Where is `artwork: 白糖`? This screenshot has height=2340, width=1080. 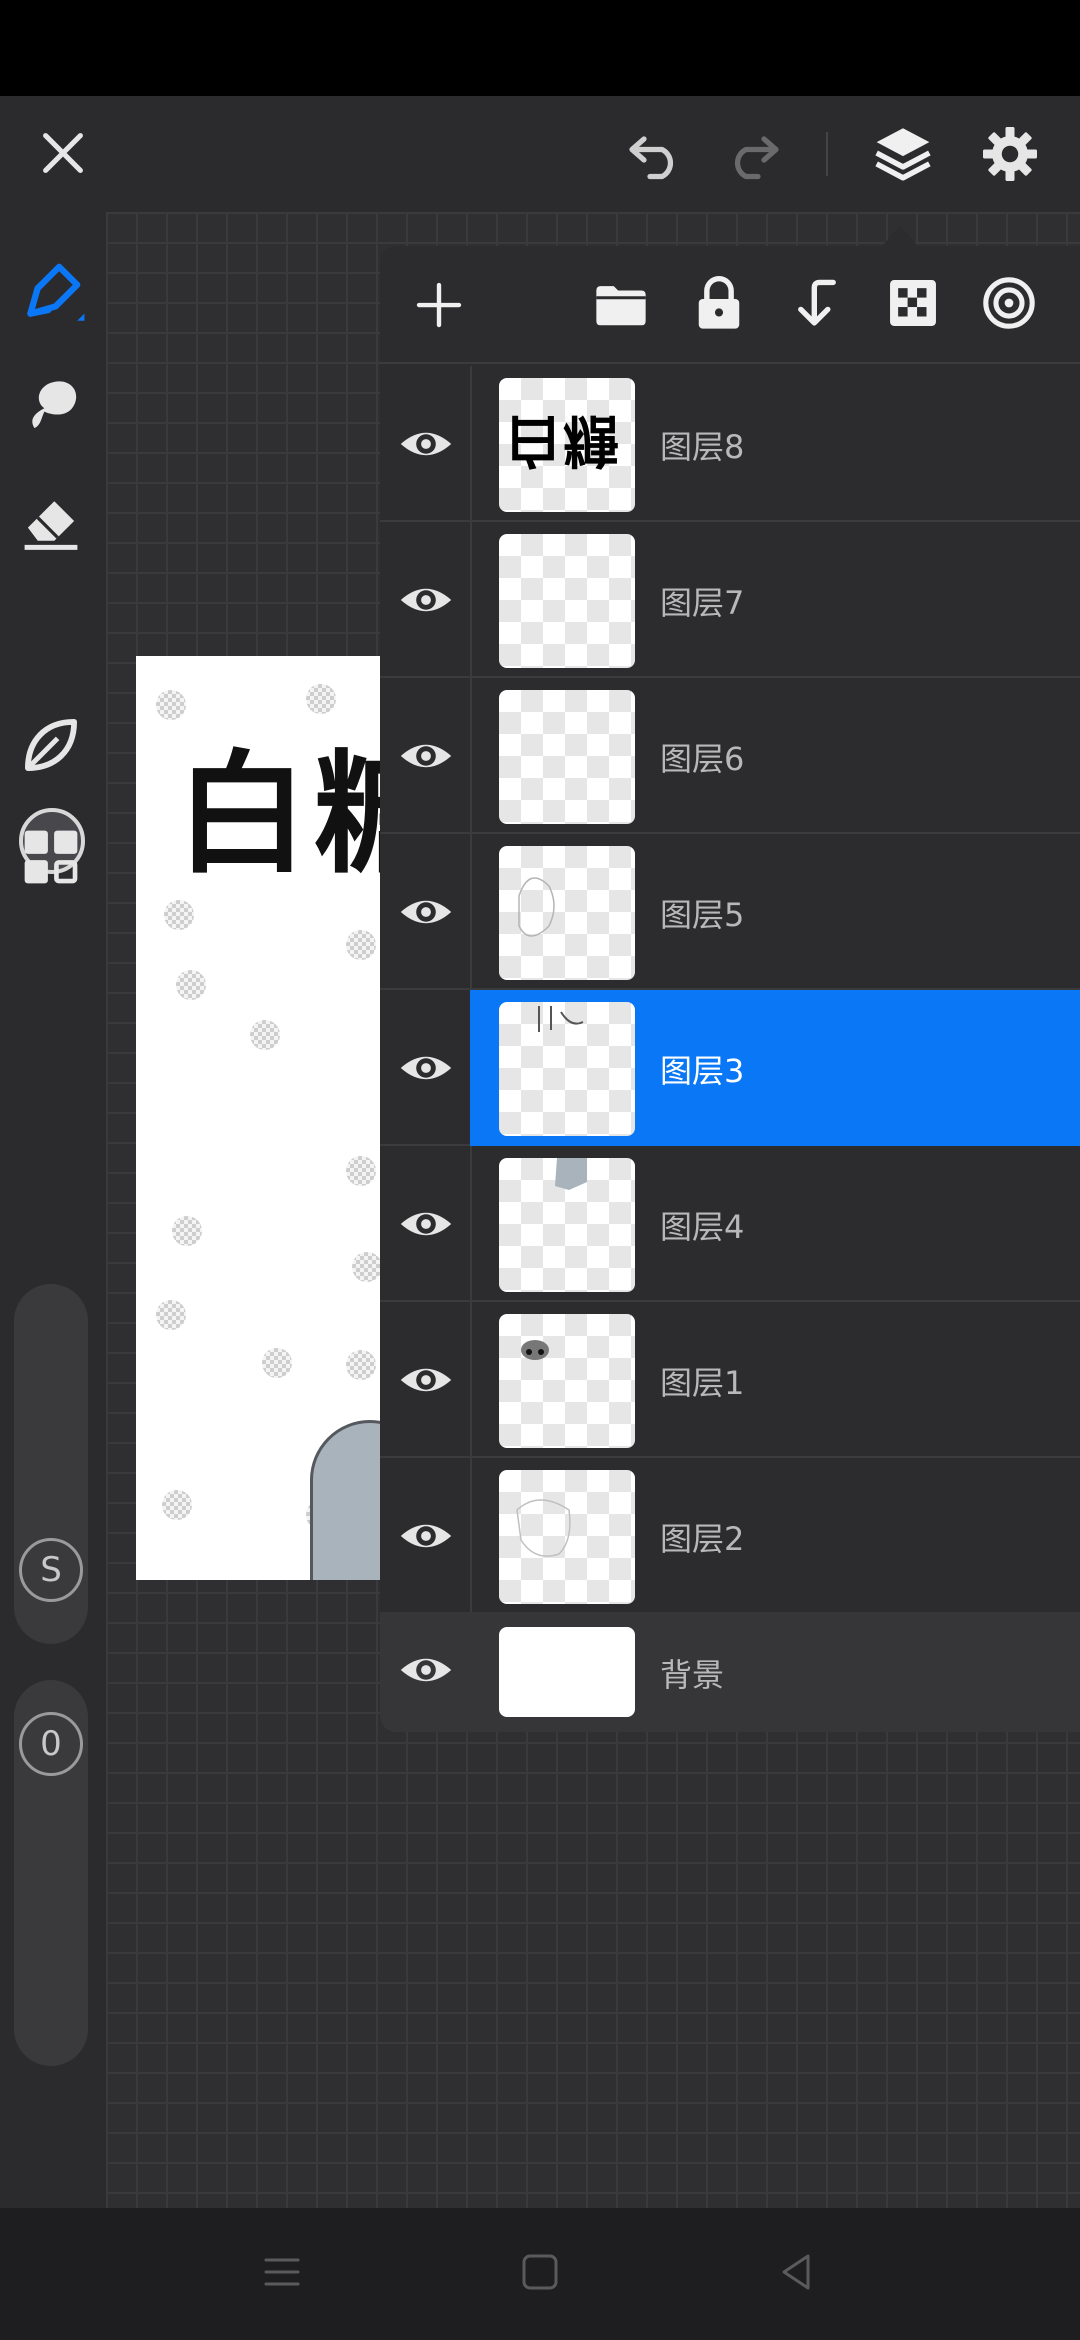 artwork: 白糖 is located at coordinates (258, 1118).